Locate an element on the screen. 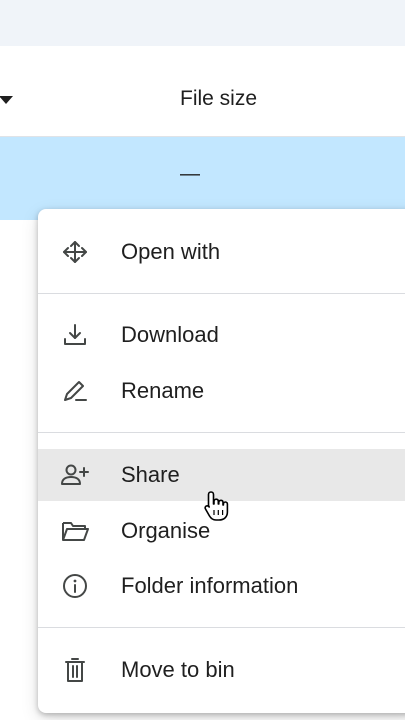 Image resolution: width=405 pixels, height=720 pixels. info-icon is located at coordinates (75, 586).